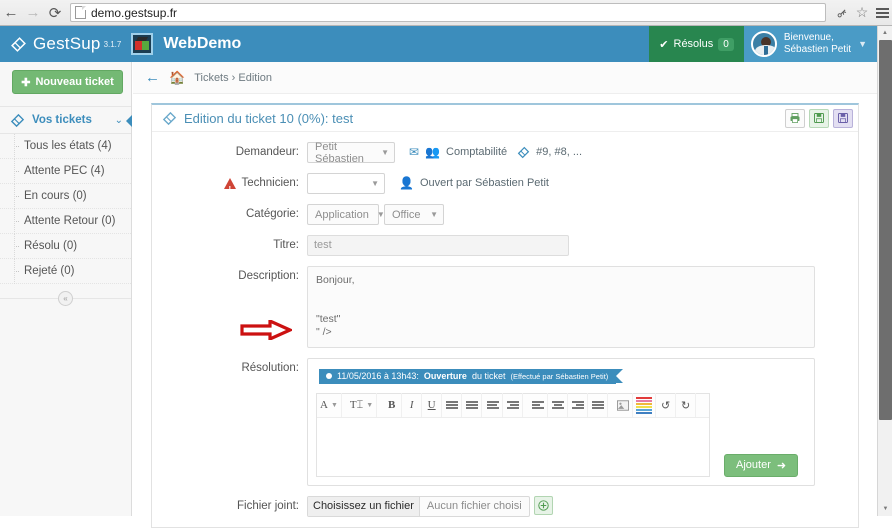  Describe the element at coordinates (559, 376) in the screenshot. I see `event-author: (Effectué par Sébastien Petit)` at that location.